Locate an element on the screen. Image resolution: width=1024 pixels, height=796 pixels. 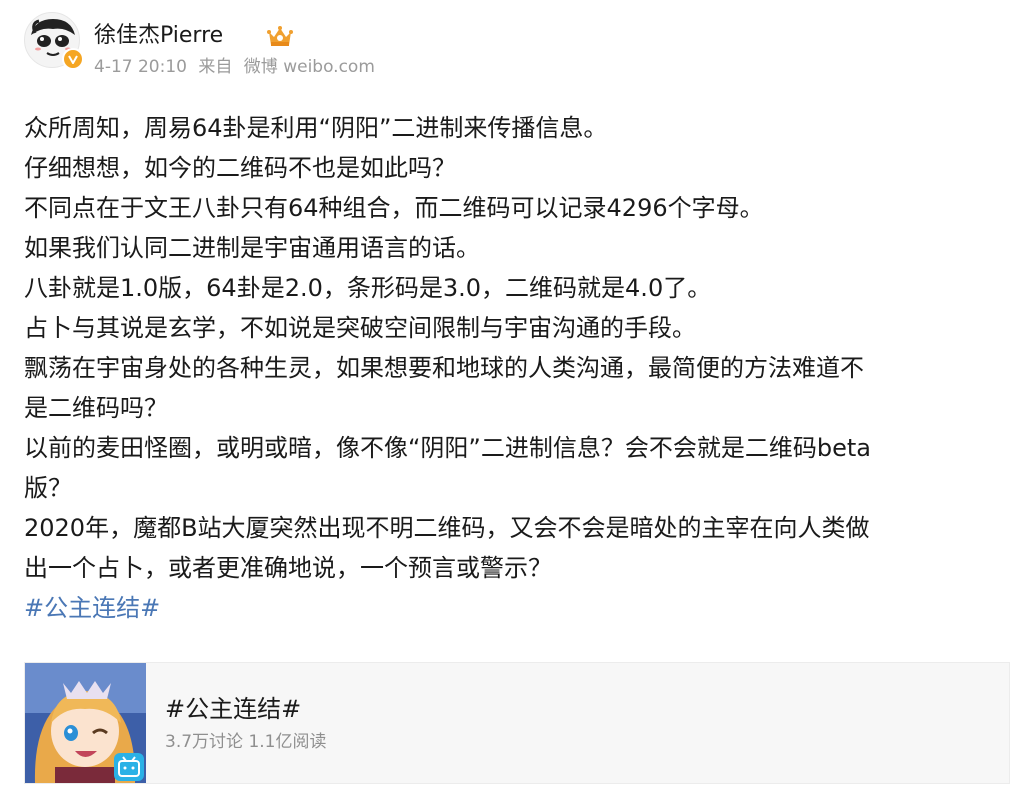
body-line: 出一个占卜，或者更准确地说，一个预言或警示？ is located at coordinates (288, 568).